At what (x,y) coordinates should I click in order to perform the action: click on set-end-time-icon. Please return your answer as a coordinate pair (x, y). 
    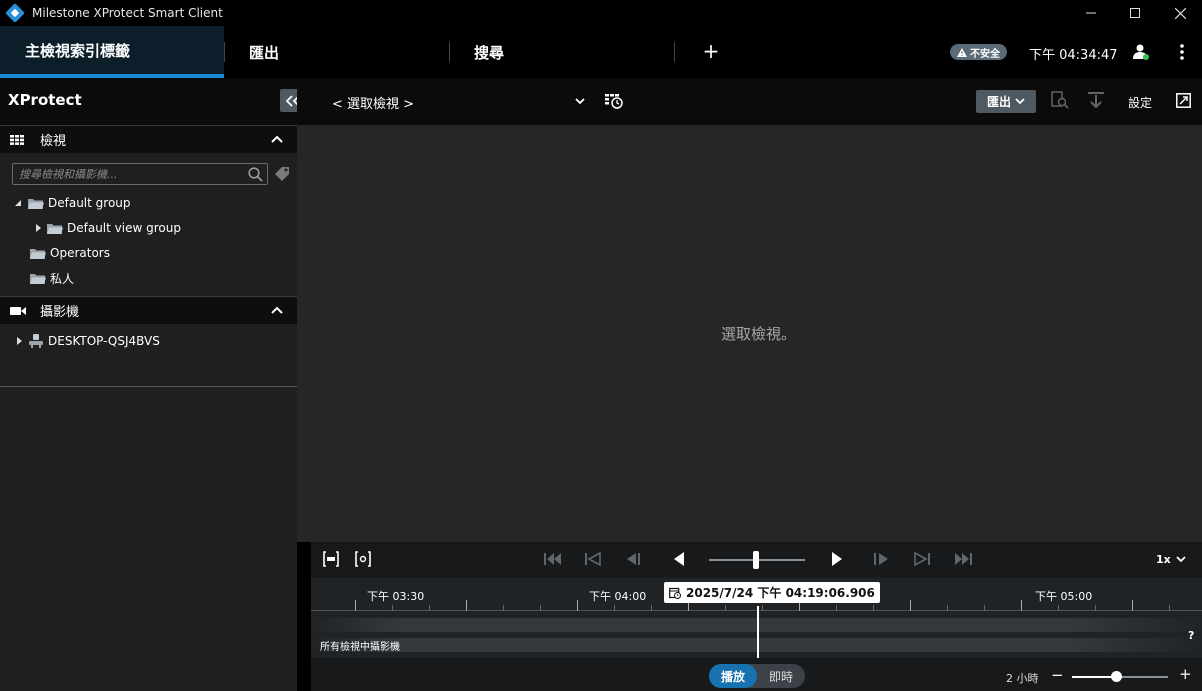
    Looking at the image, I should click on (363, 559).